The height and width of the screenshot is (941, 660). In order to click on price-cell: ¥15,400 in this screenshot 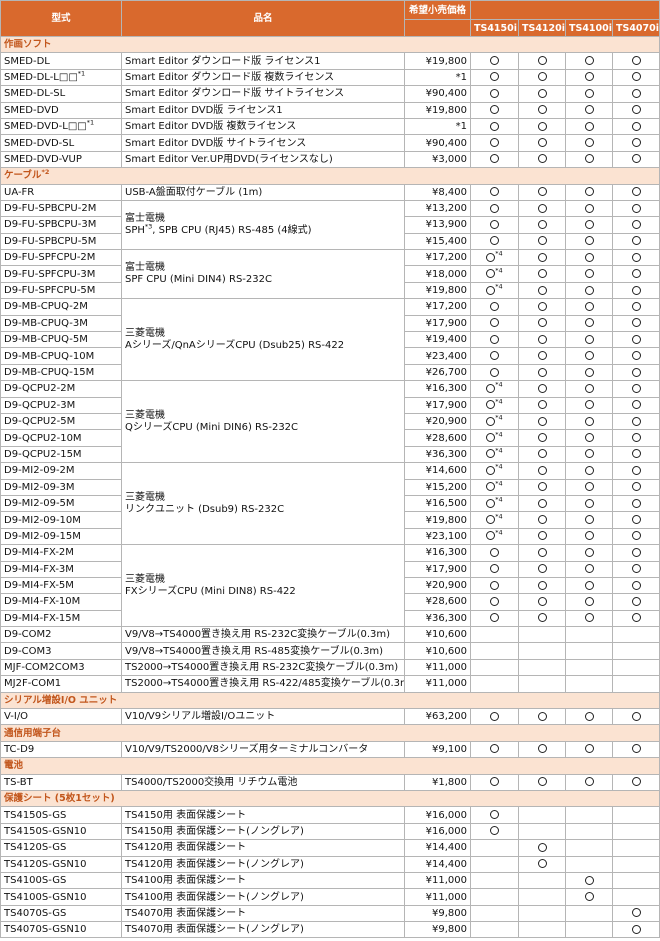, I will do `click(437, 241)`.